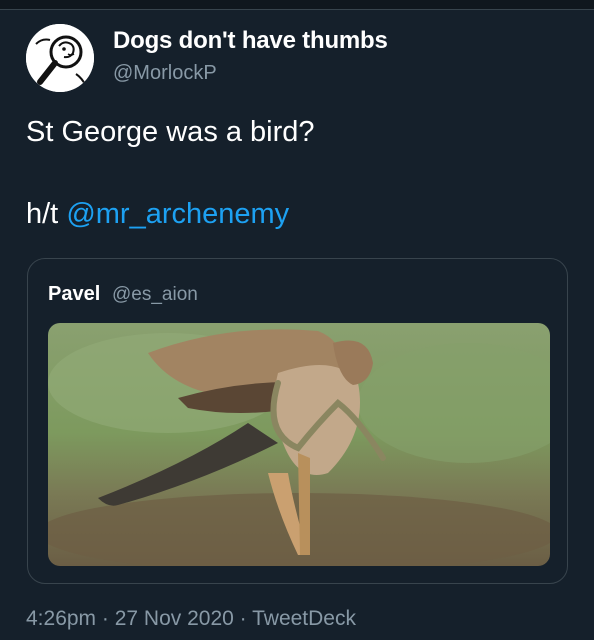 This screenshot has height=640, width=594. Describe the element at coordinates (61, 618) in the screenshot. I see `tweet-time: 4:26pm` at that location.